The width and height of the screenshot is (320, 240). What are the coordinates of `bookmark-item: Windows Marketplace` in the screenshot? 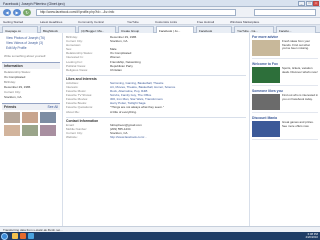 It's located at (244, 22).